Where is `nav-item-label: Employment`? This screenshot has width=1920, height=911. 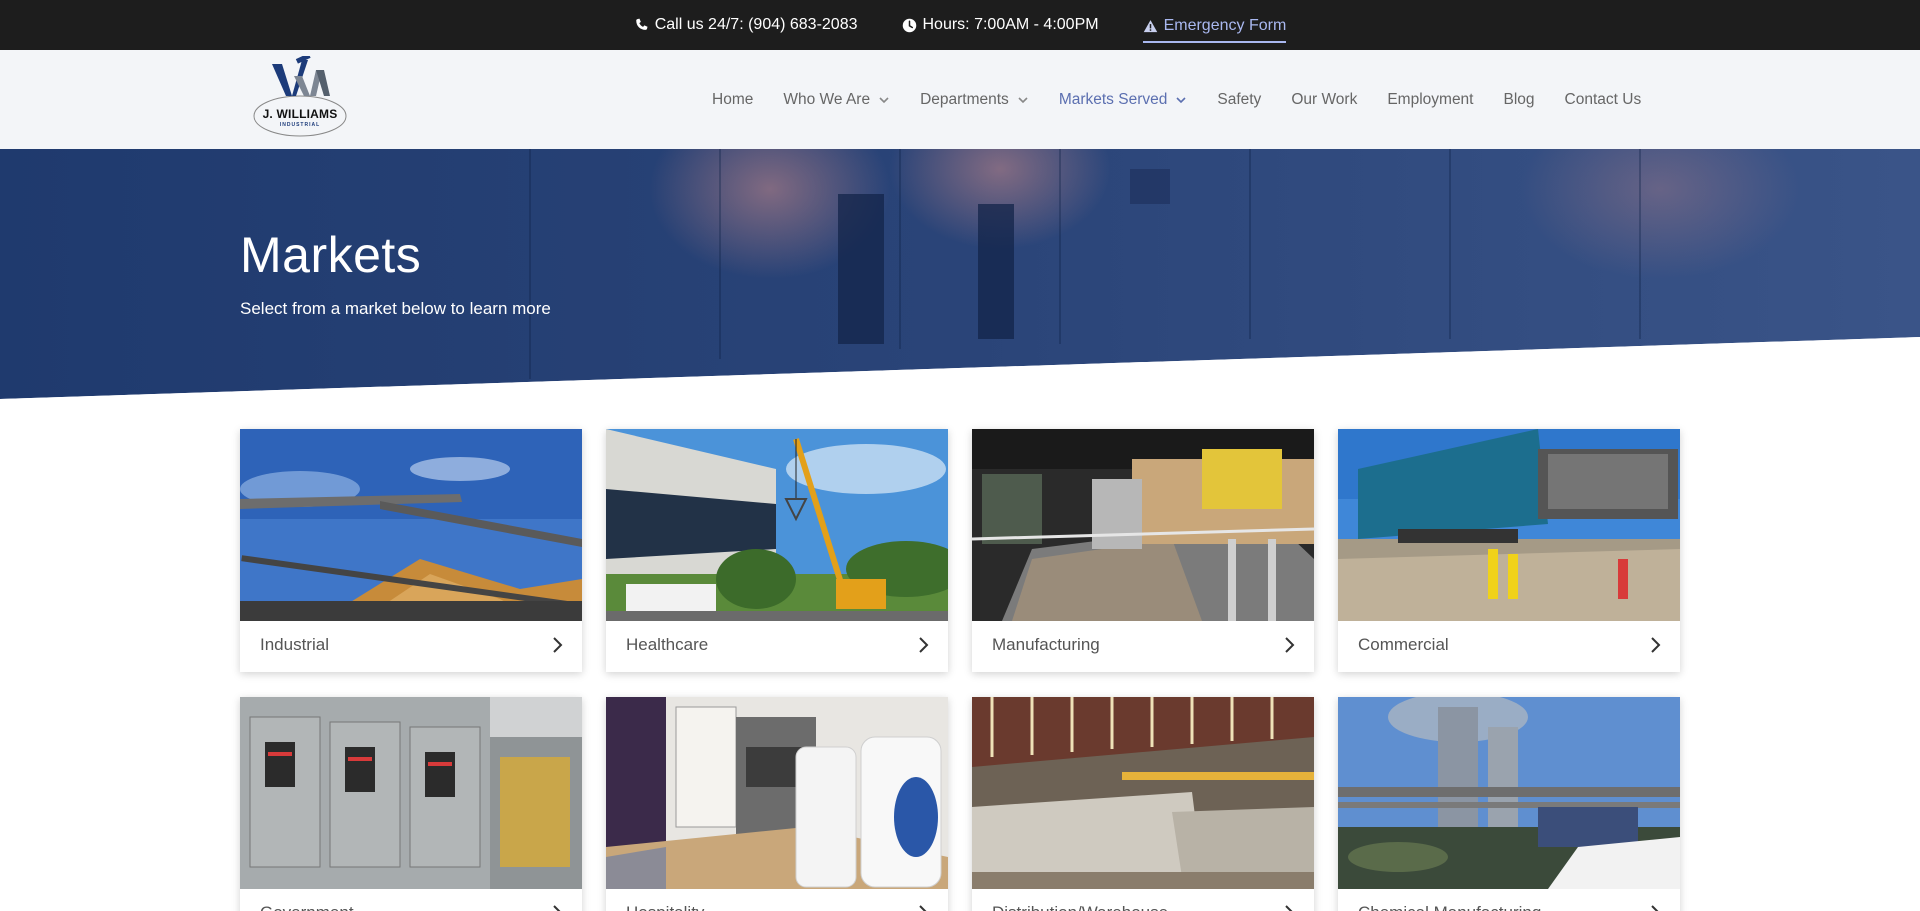 nav-item-label: Employment is located at coordinates (1430, 99).